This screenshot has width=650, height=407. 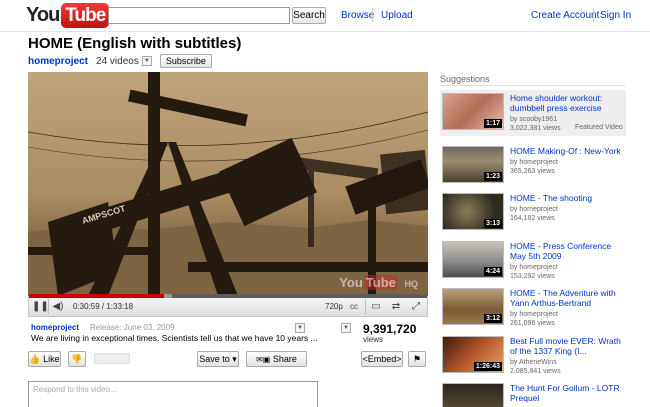 I want to click on suggestion-title: HOME Making-Of : New-York, so click(x=567, y=151).